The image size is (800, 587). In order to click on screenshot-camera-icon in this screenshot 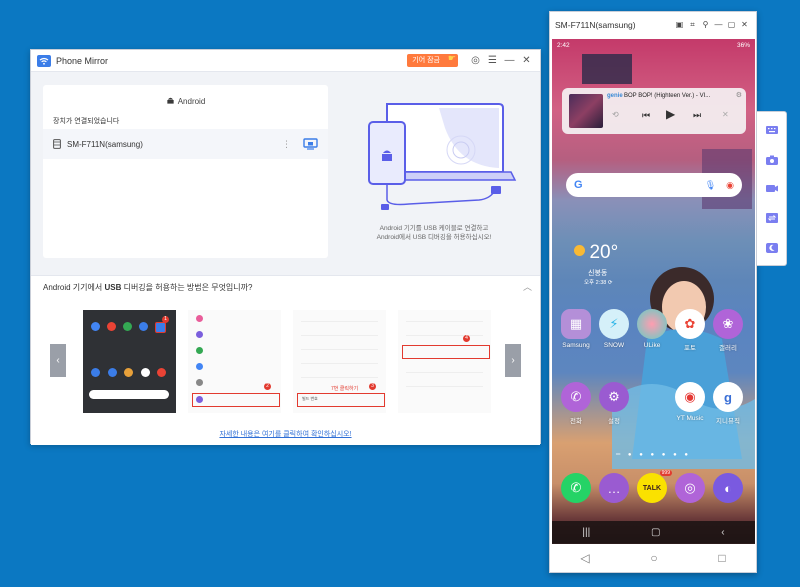, I will do `click(772, 160)`.